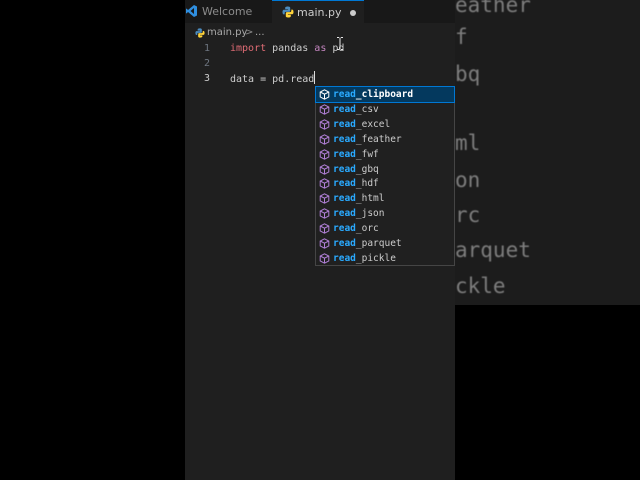  I want to click on suggestion-label: read_html, so click(359, 198).